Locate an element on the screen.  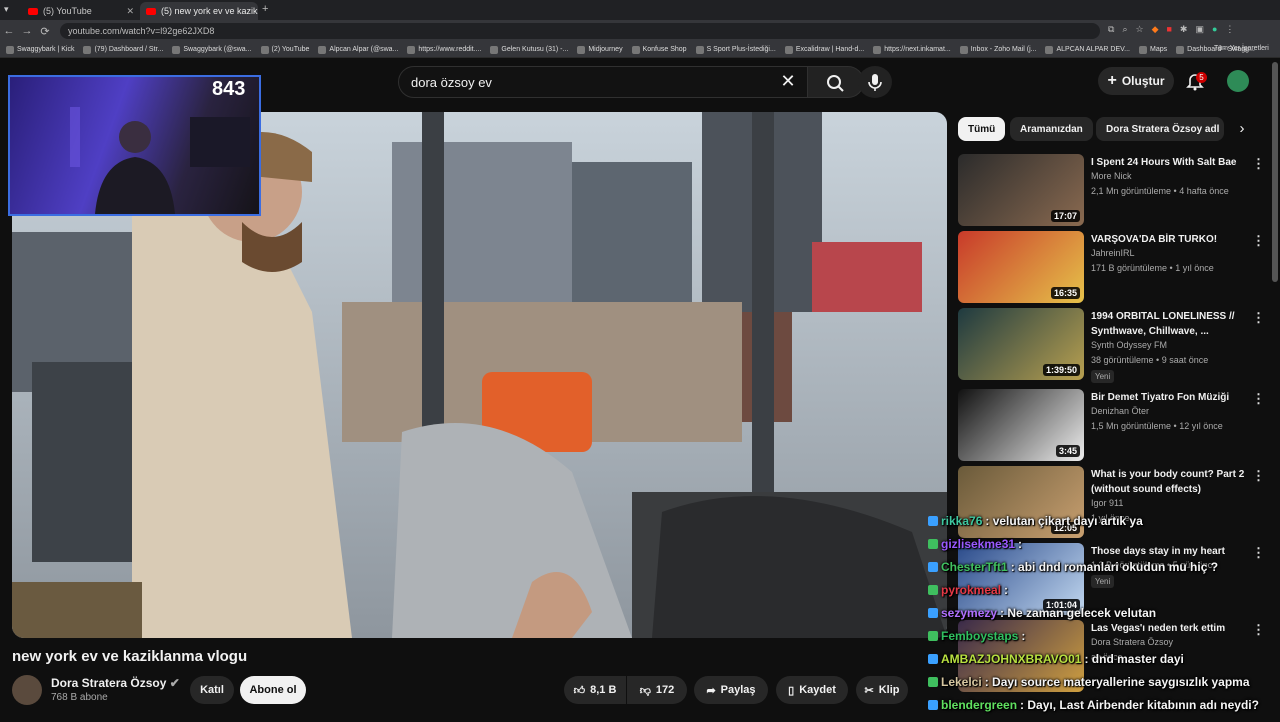
bookmark-item: (2) YouTube is located at coordinates (284, 49).